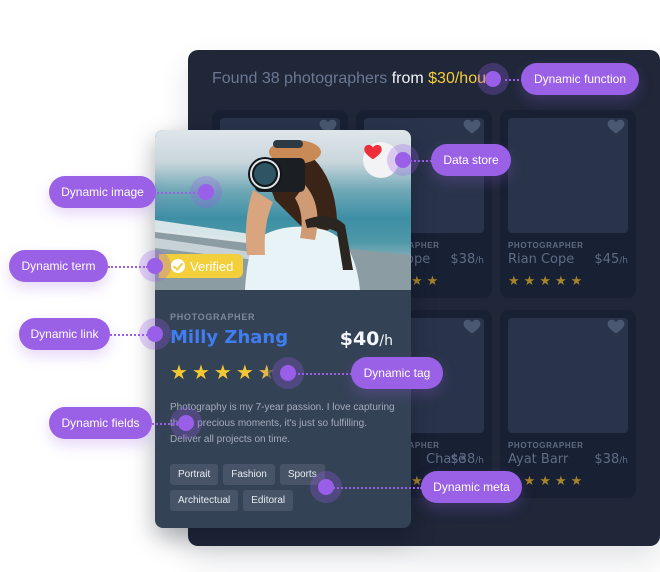  Describe the element at coordinates (541, 259) in the screenshot. I see `card-name: Rian Cope` at that location.